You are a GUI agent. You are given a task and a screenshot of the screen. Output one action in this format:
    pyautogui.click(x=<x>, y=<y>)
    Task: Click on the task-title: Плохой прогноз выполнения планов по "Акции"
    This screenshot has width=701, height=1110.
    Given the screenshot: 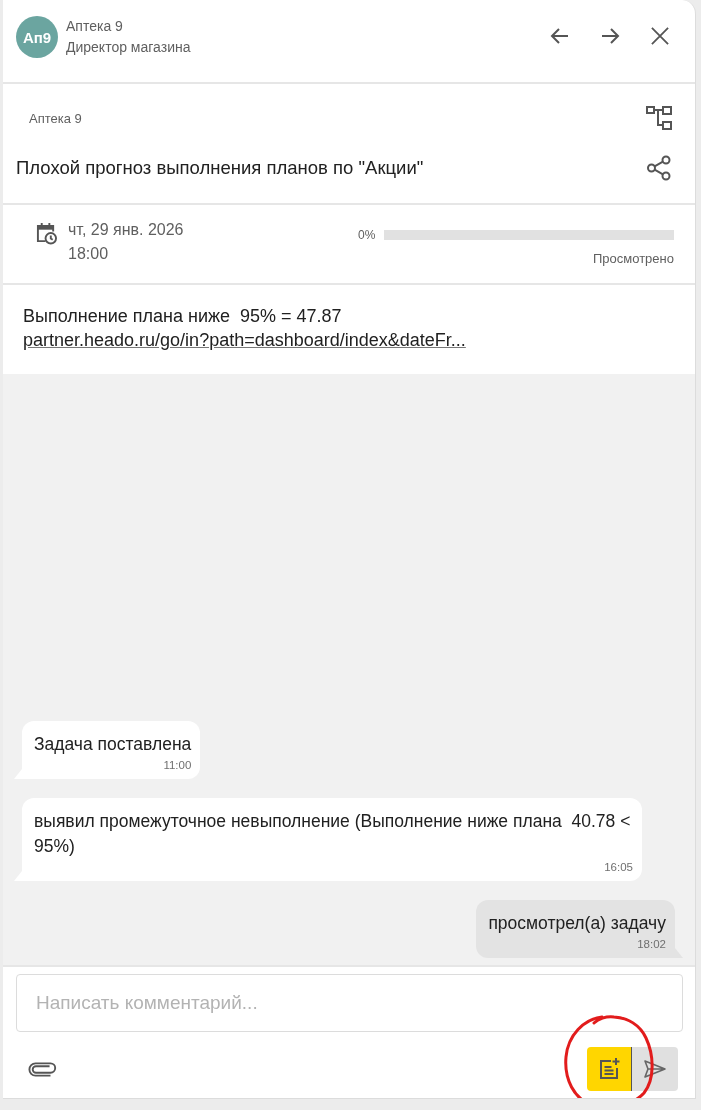 What is the action you would take?
    pyautogui.click(x=220, y=168)
    